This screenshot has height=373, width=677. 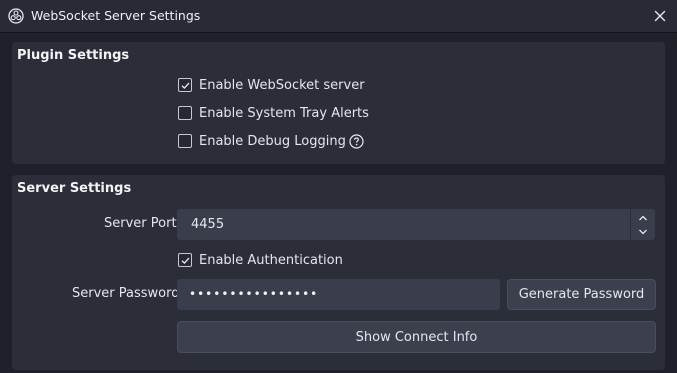 I want to click on enable-debug-logging-checkbox: Enable Debug Logging, so click(x=271, y=141).